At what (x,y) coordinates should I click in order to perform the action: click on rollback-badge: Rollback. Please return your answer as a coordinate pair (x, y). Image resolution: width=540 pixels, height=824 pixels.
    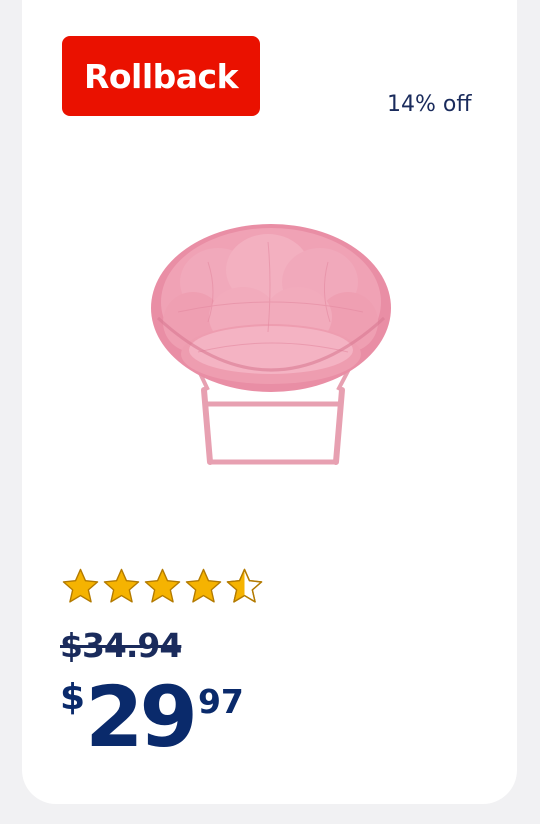
    Looking at the image, I should click on (161, 76).